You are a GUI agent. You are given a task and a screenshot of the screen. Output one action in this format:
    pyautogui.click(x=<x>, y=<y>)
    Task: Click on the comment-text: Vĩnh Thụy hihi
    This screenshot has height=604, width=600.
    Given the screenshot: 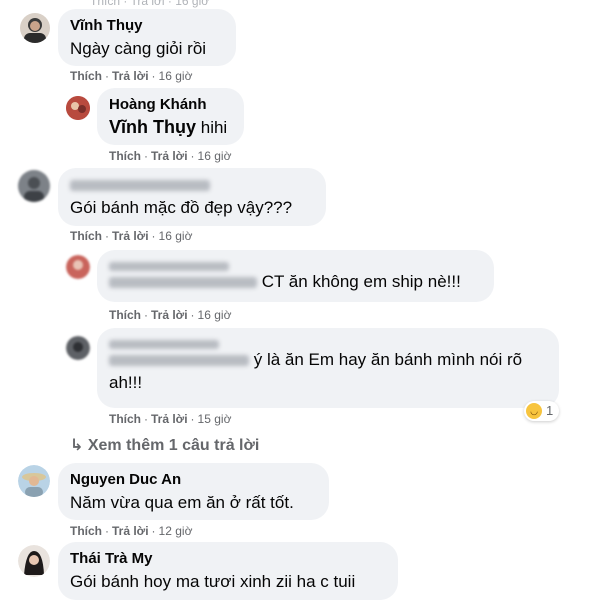 What is the action you would take?
    pyautogui.click(x=170, y=127)
    